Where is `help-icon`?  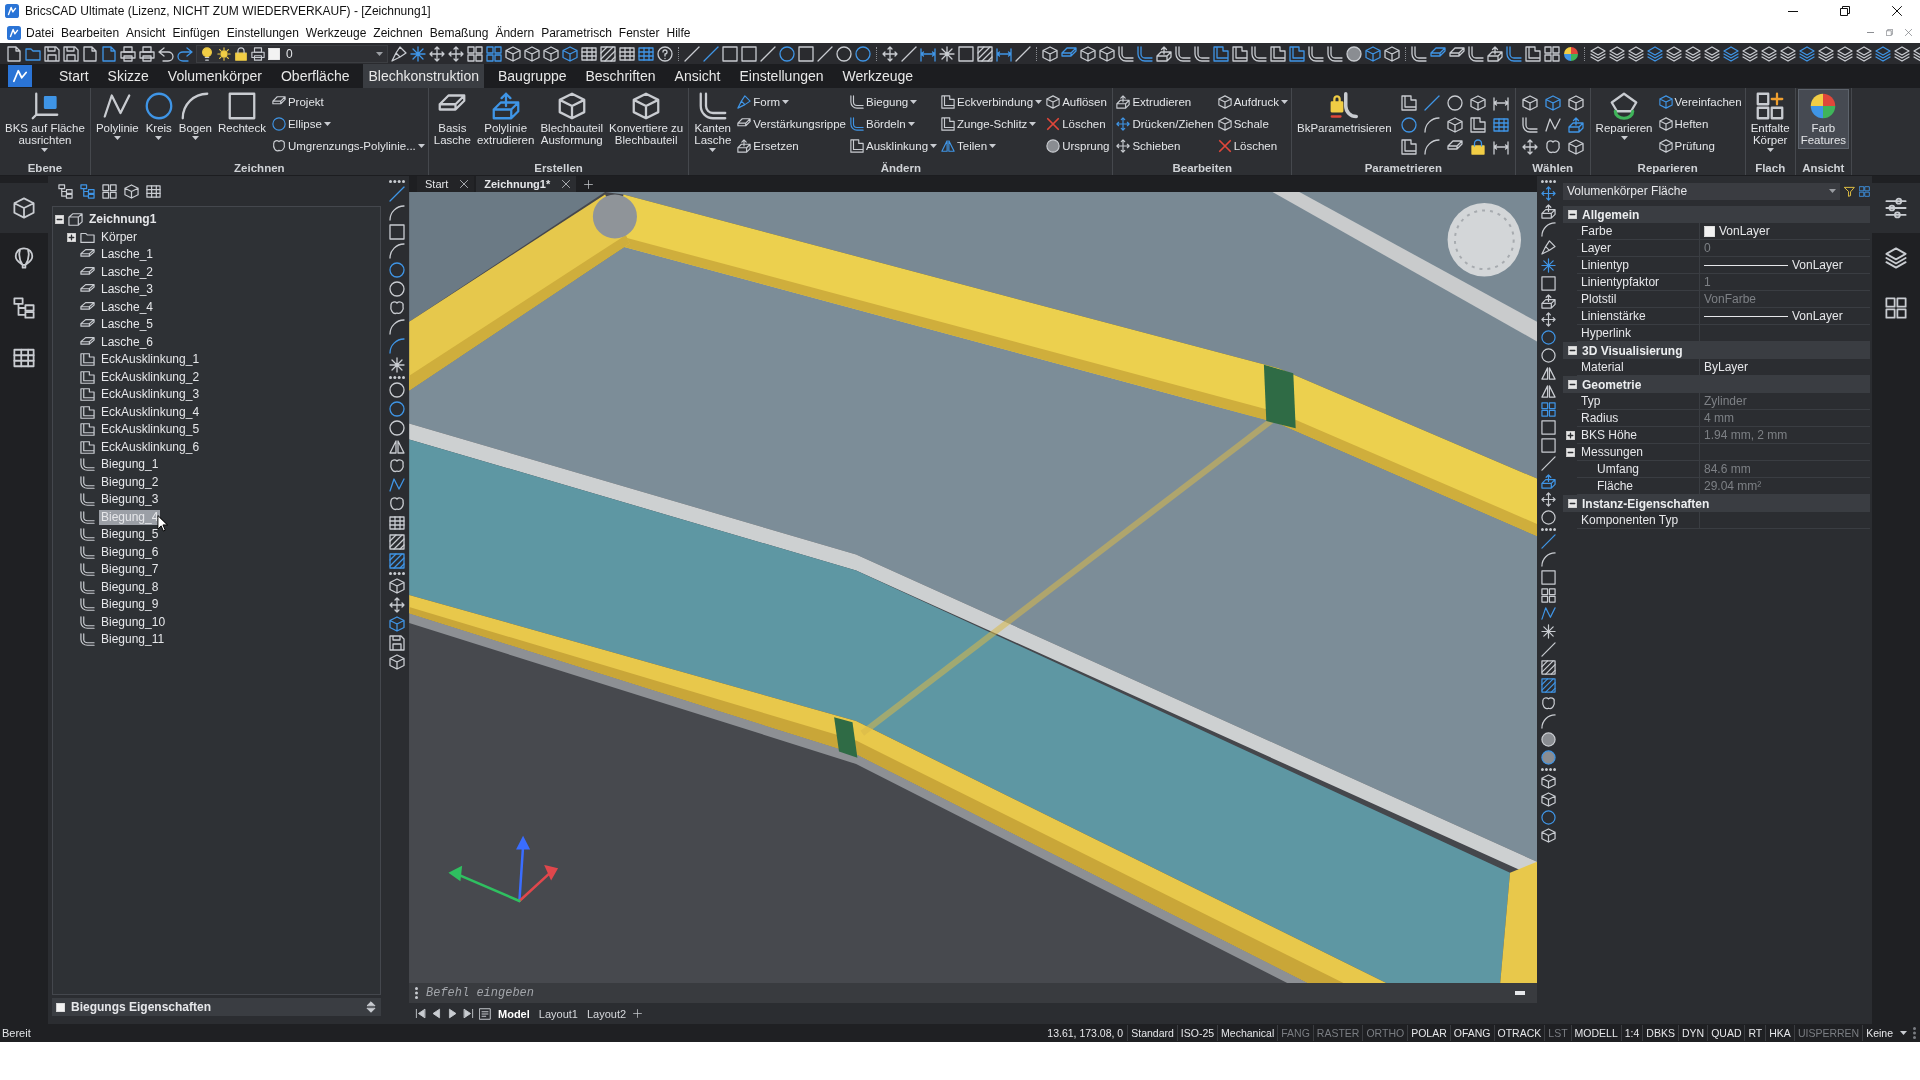
help-icon is located at coordinates (665, 53).